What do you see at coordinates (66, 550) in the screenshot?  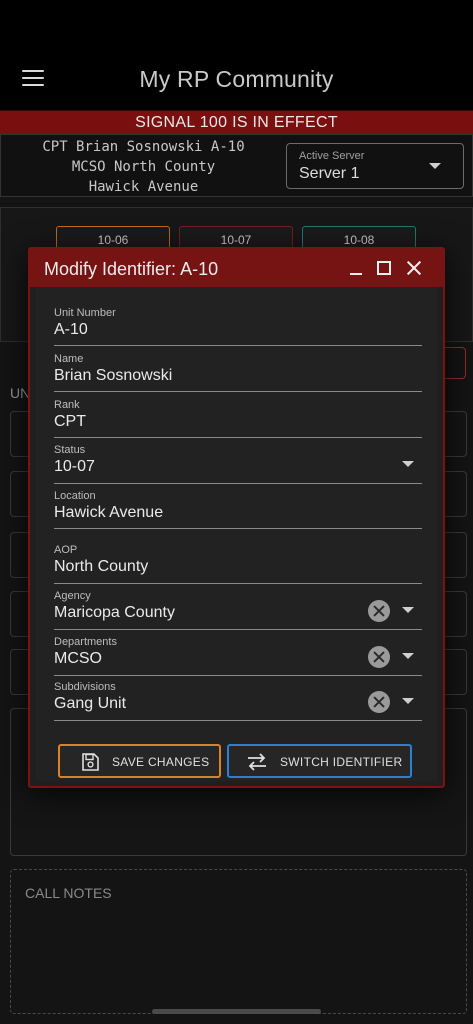 I see `field-label: AOP` at bounding box center [66, 550].